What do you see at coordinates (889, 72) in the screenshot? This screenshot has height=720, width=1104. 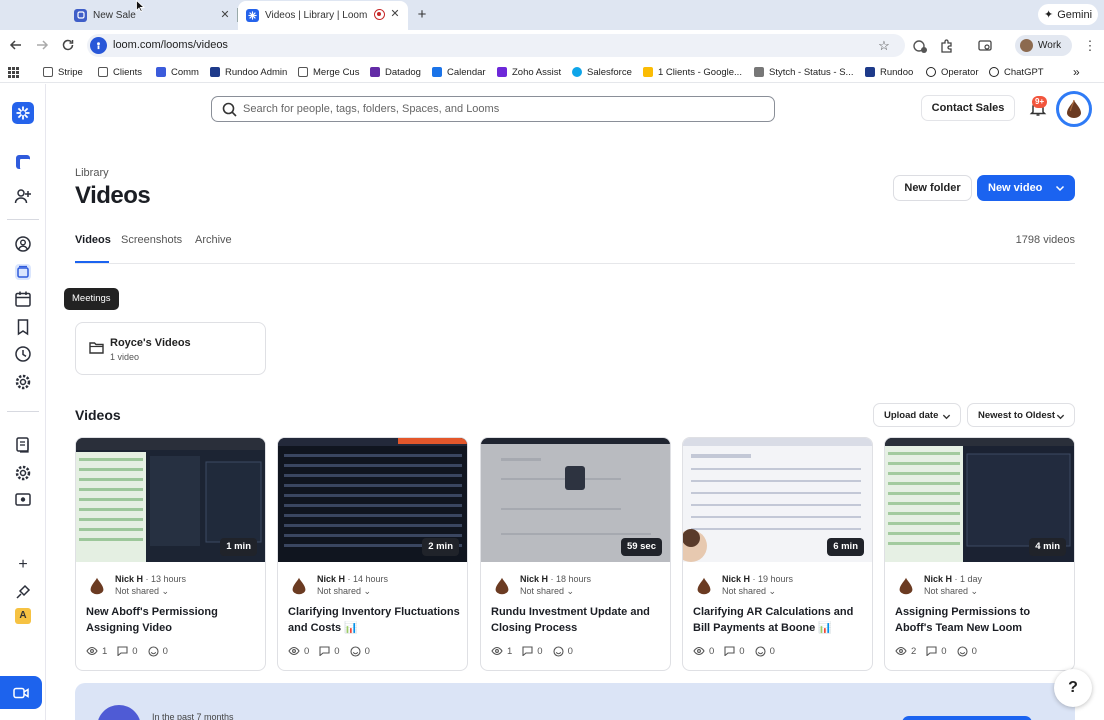 I see `bookmark-rundoo: Rundoo` at bounding box center [889, 72].